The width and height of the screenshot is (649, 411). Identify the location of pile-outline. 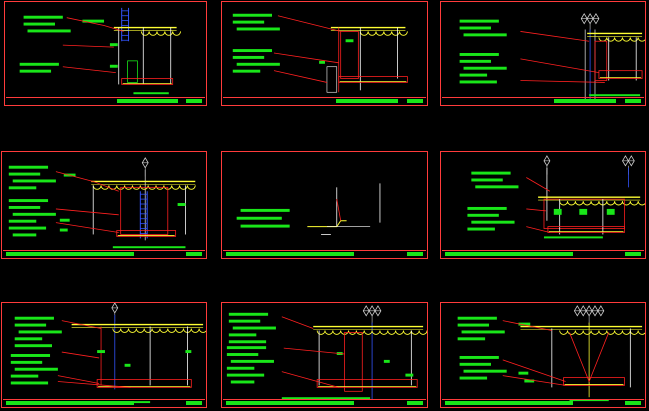
(332, 79).